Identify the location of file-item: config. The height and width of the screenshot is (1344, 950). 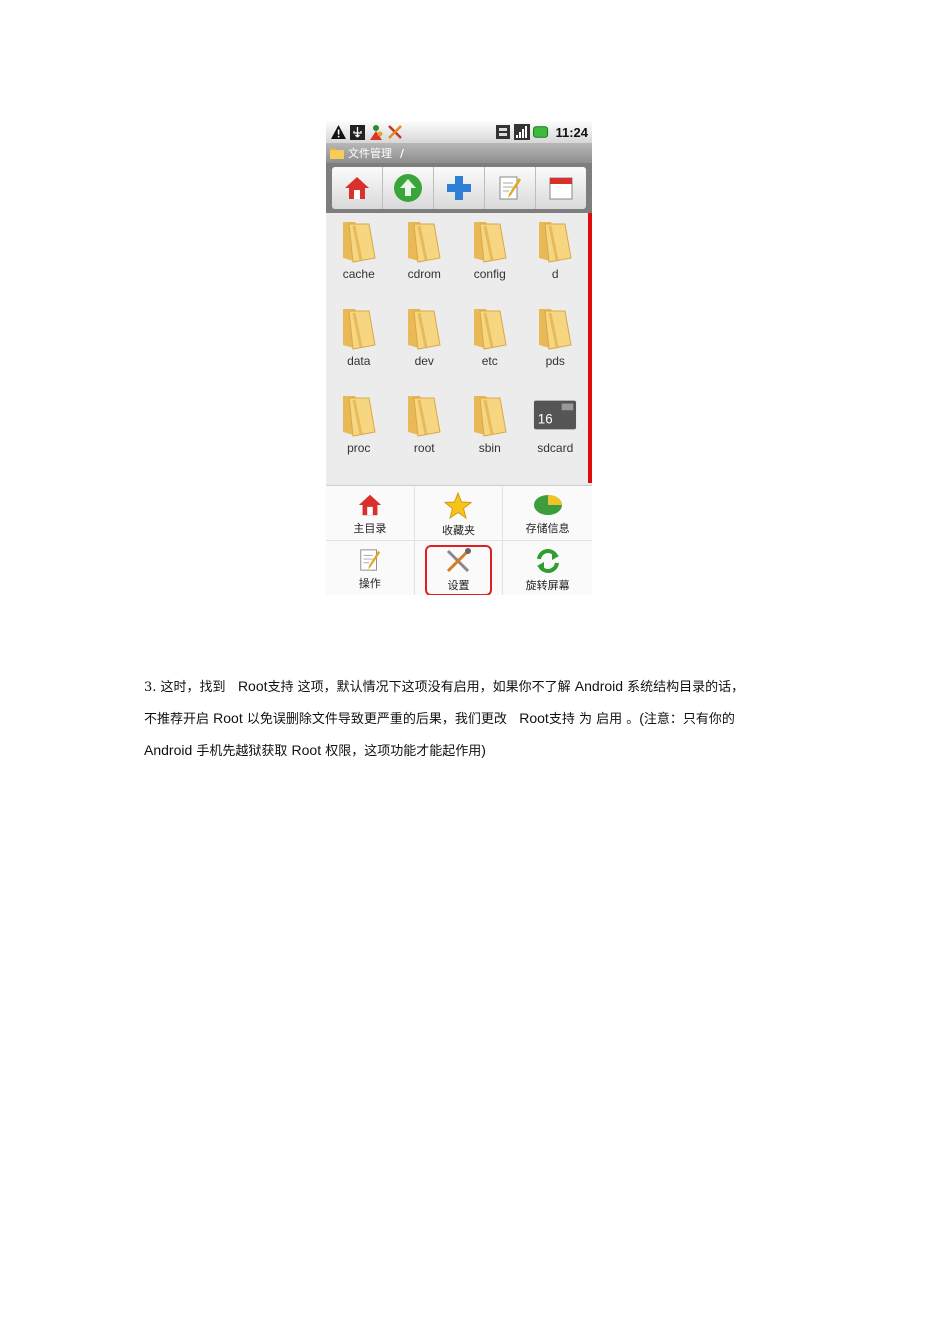
(490, 260).